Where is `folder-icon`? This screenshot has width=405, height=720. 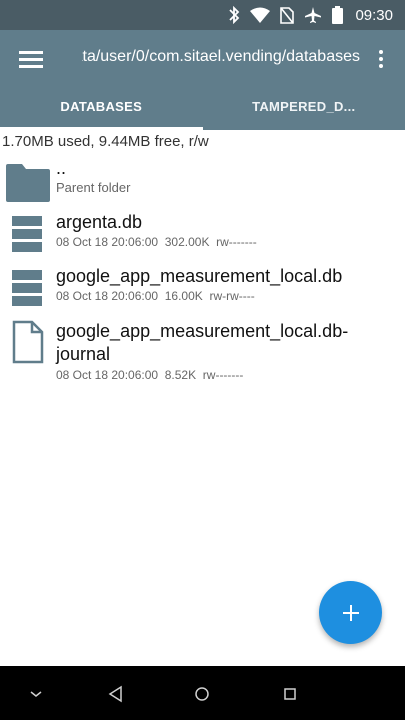 folder-icon is located at coordinates (28, 183).